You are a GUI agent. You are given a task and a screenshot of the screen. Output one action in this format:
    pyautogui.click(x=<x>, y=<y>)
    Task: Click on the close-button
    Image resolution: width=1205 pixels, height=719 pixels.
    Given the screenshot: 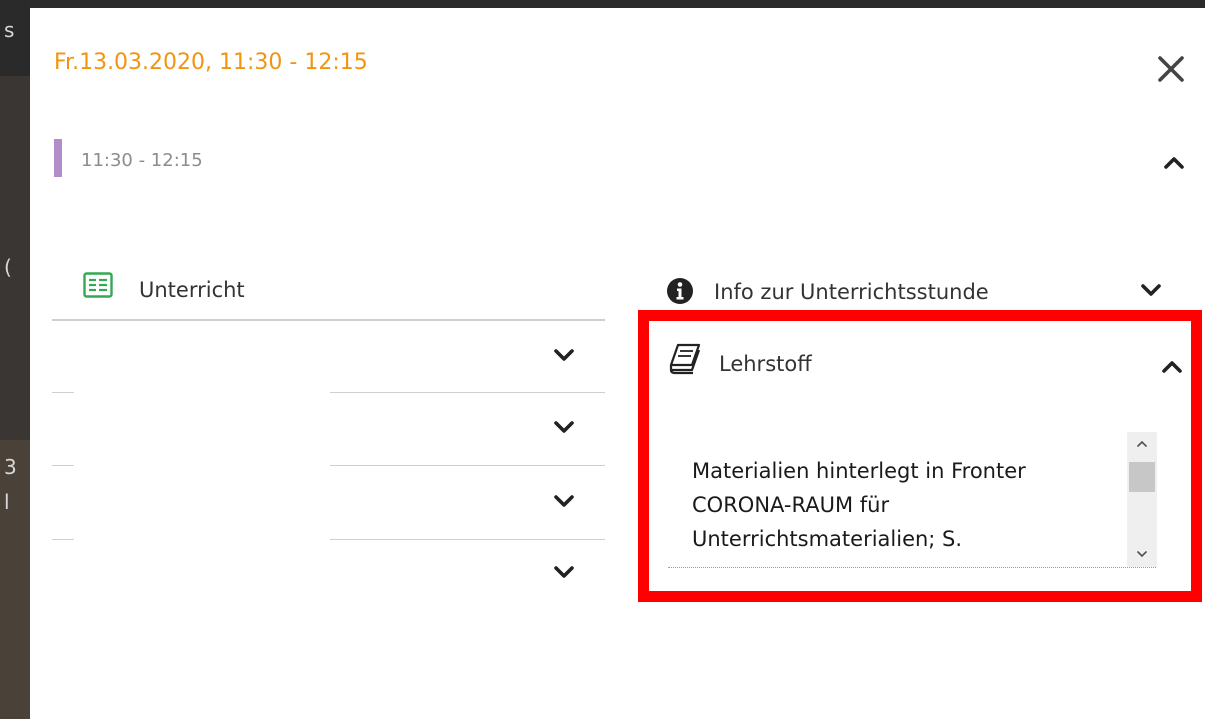 What is the action you would take?
    pyautogui.click(x=1171, y=69)
    